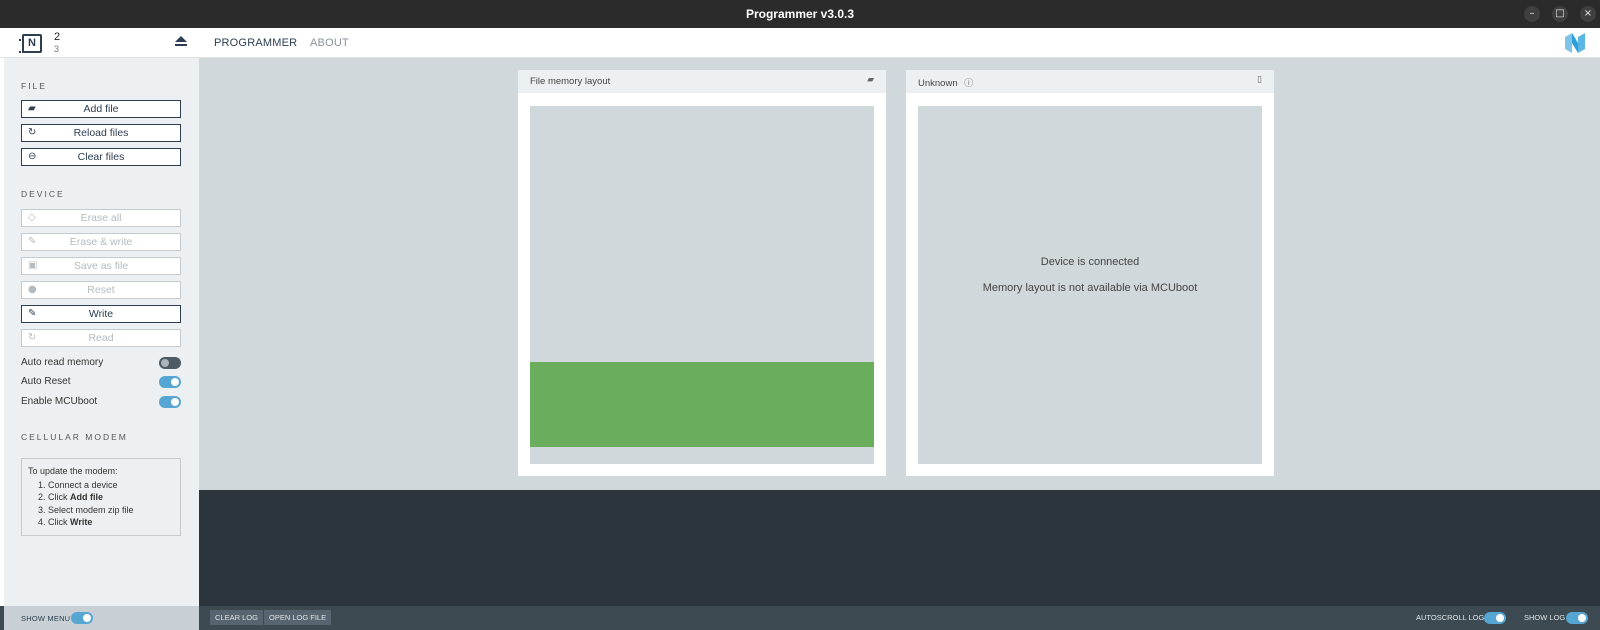 The image size is (1600, 630). Describe the element at coordinates (1090, 262) in the screenshot. I see `device-connected-message: Device is connected` at that location.